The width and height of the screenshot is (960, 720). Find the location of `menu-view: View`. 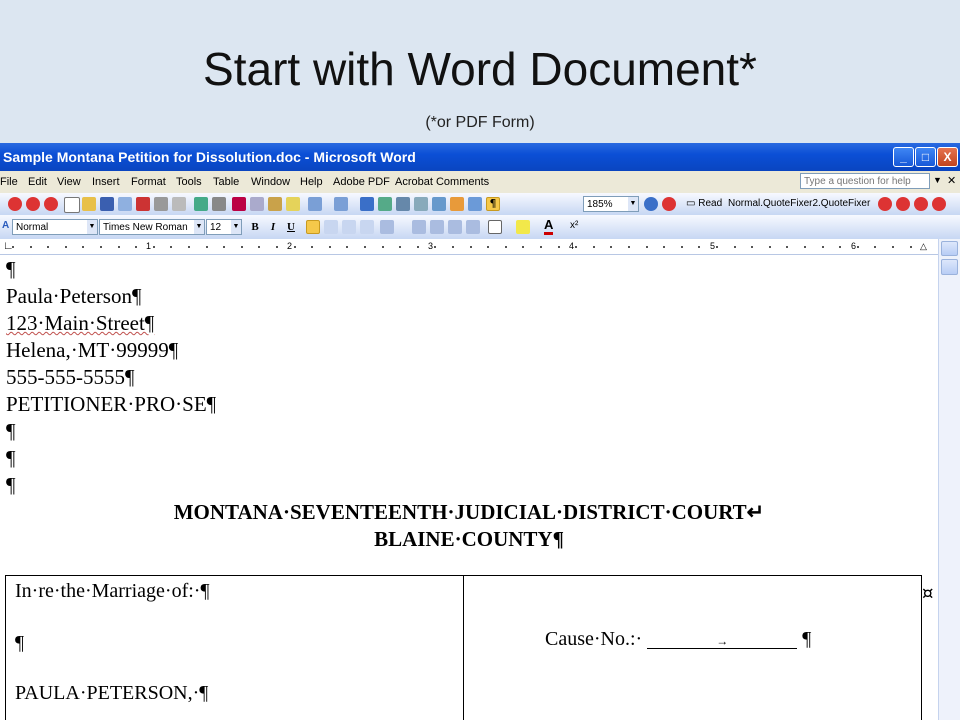

menu-view: View is located at coordinates (69, 182).